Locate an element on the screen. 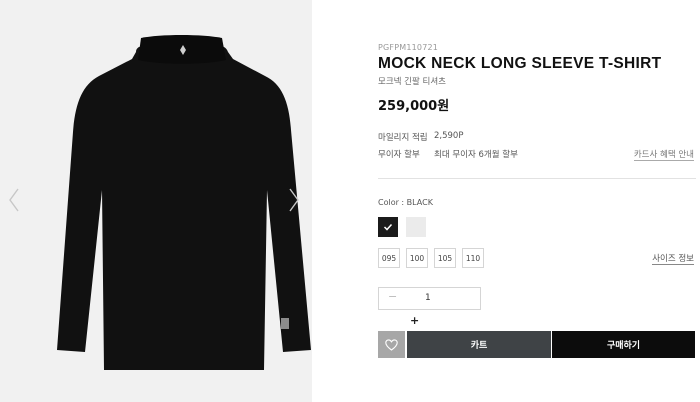 This screenshot has width=700, height=402. divider is located at coordinates (537, 178).